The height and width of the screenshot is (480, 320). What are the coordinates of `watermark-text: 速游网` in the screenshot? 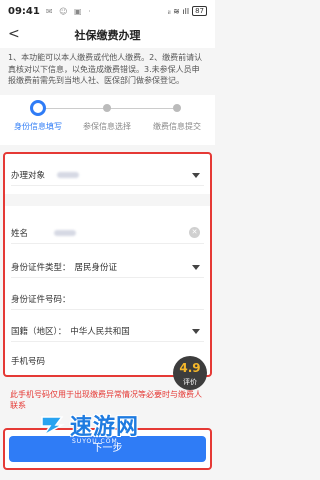 It's located at (105, 427).